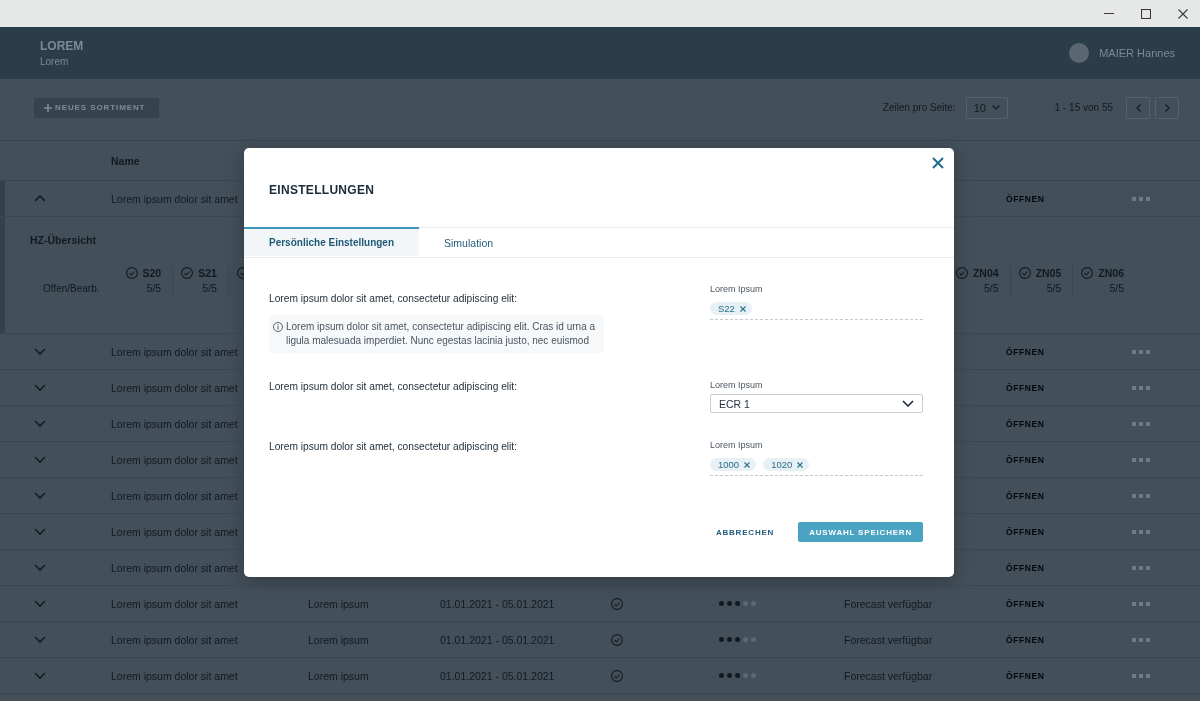  Describe the element at coordinates (860, 532) in the screenshot. I see `save-button: AUSWAHL SPEICHERN` at that location.